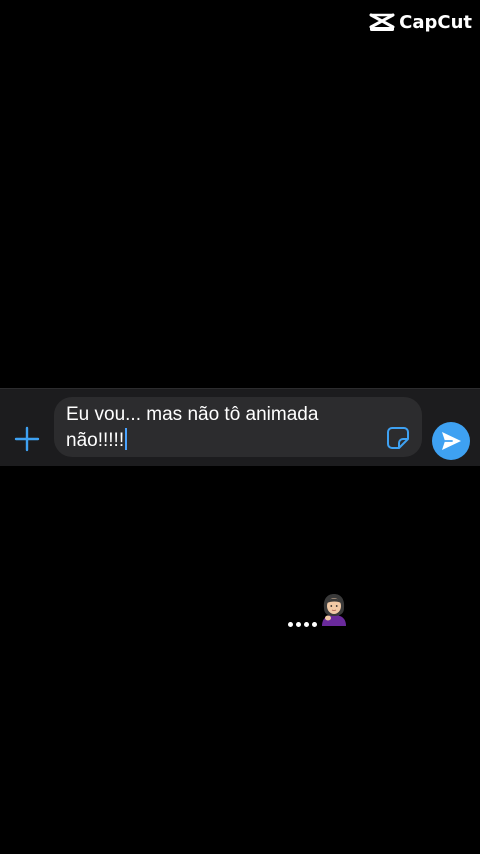 This screenshot has height=854, width=480. What do you see at coordinates (302, 624) in the screenshot?
I see `typing-dots-icon` at bounding box center [302, 624].